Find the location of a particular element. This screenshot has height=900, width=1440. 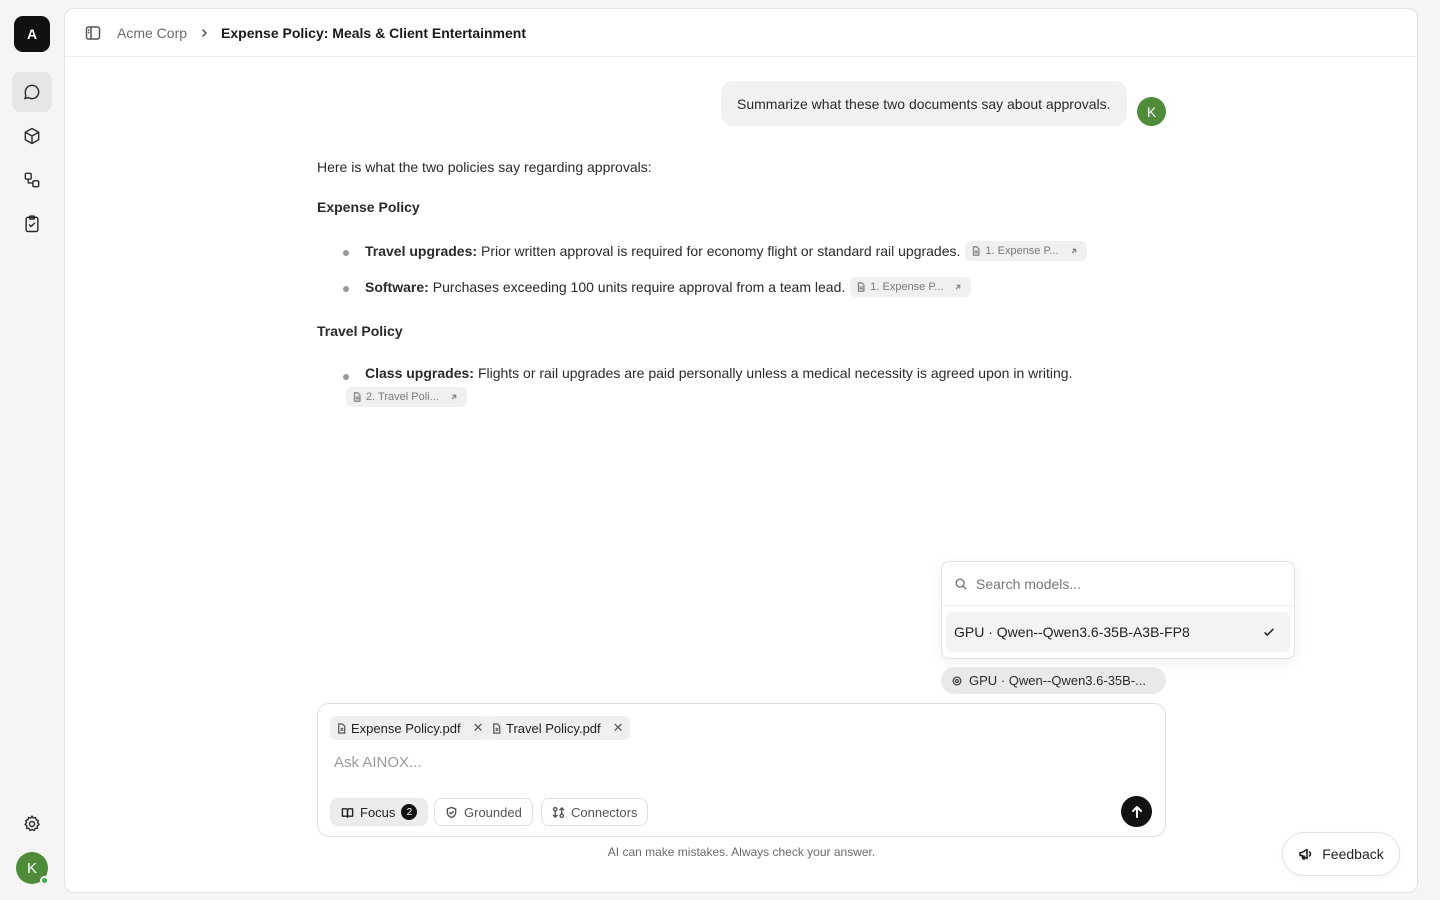

connectors-button: Connectors is located at coordinates (595, 812).